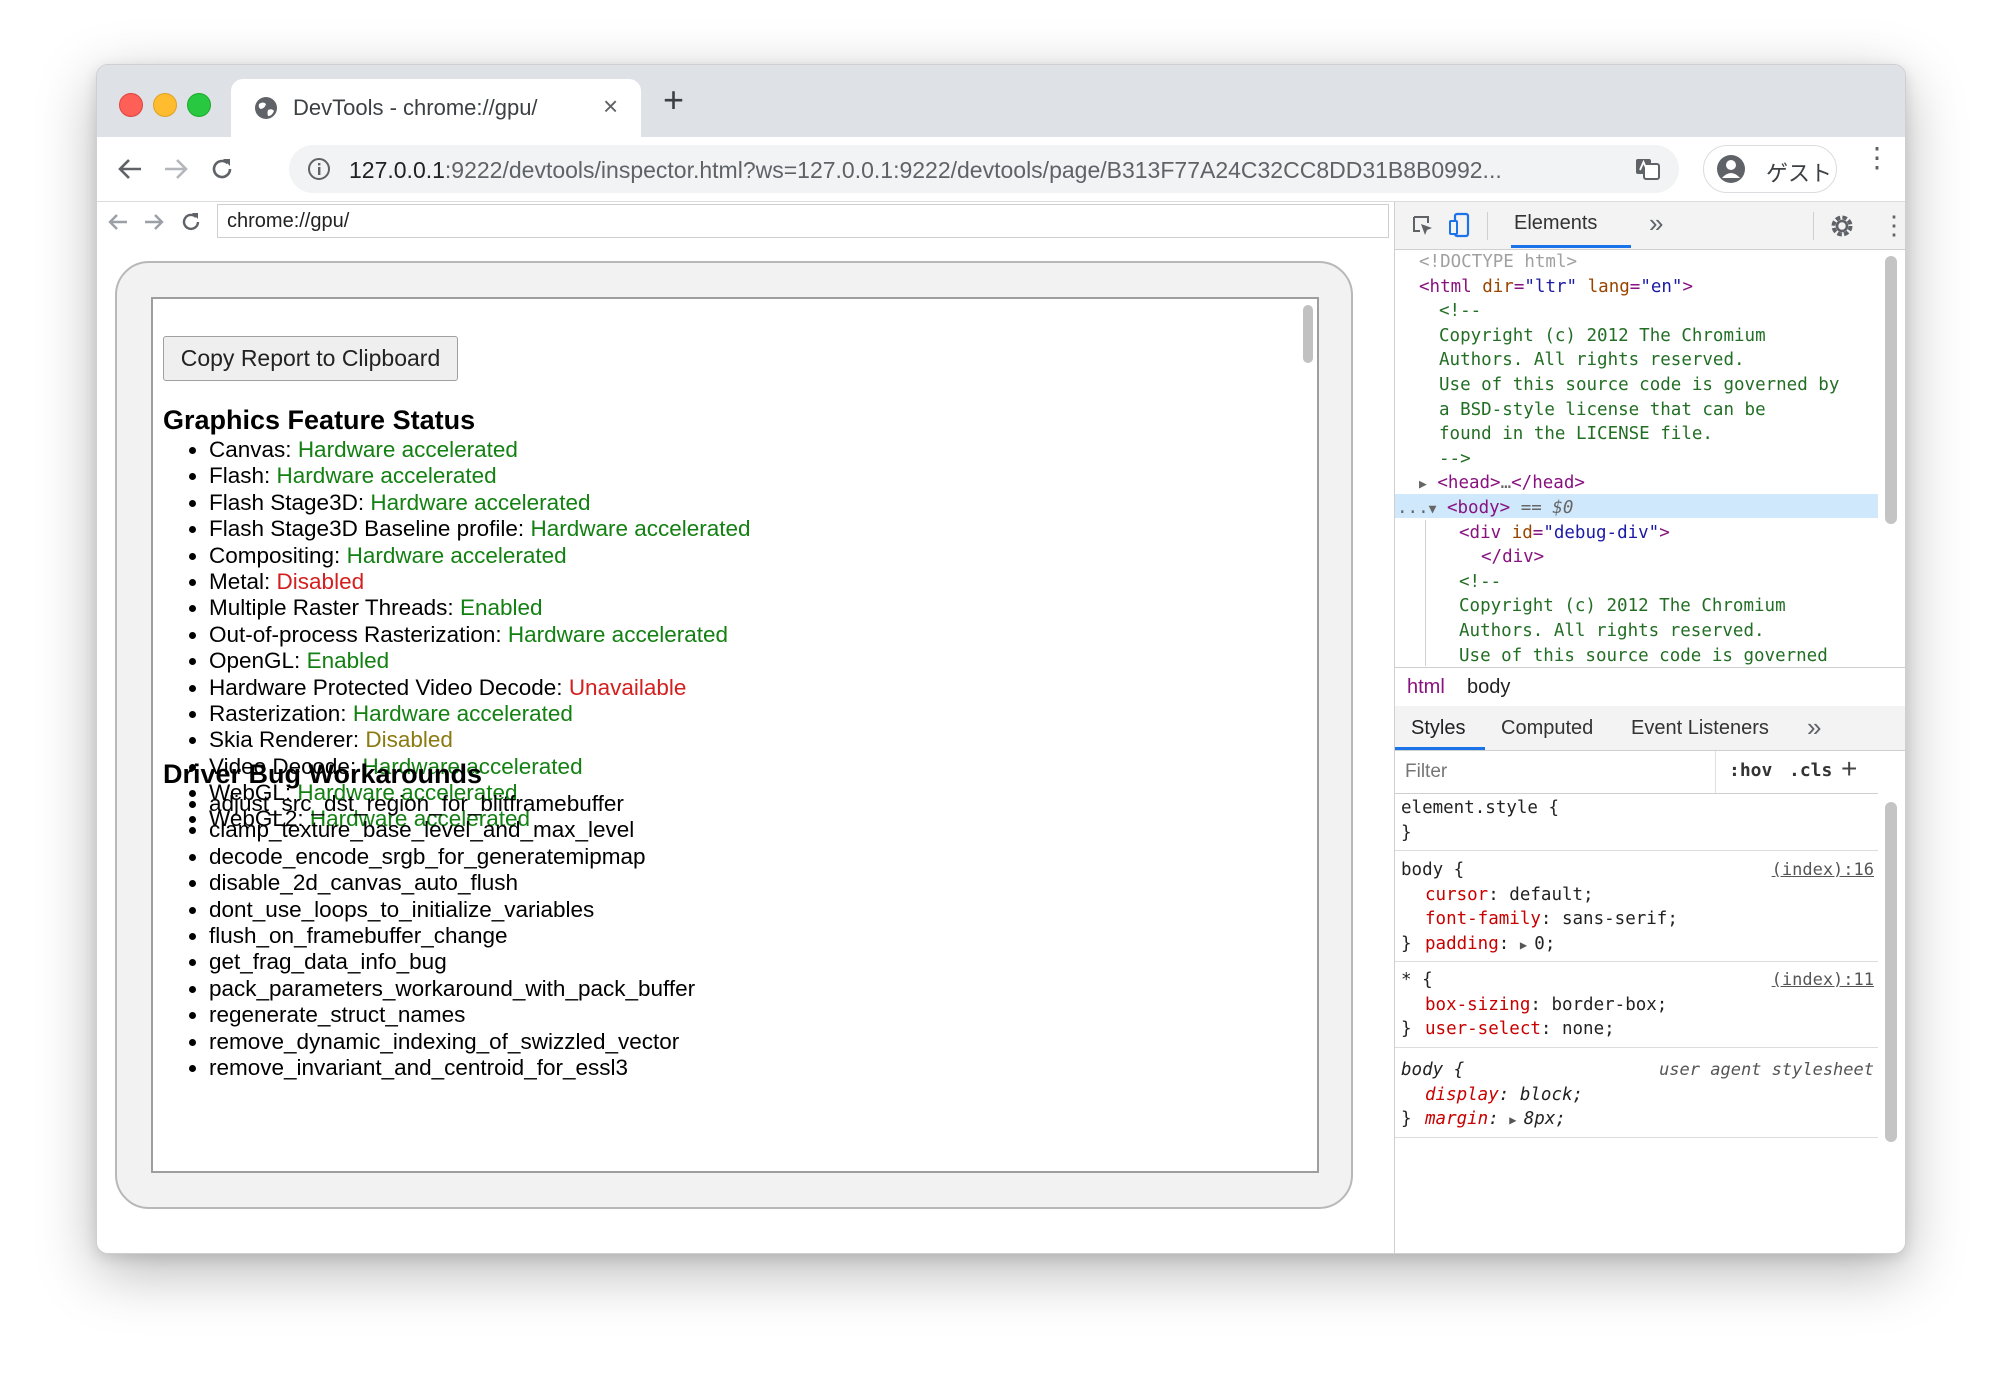 The height and width of the screenshot is (1380, 1999). Describe the element at coordinates (1877, 158) in the screenshot. I see `browser-menu-icon: ⋮` at that location.